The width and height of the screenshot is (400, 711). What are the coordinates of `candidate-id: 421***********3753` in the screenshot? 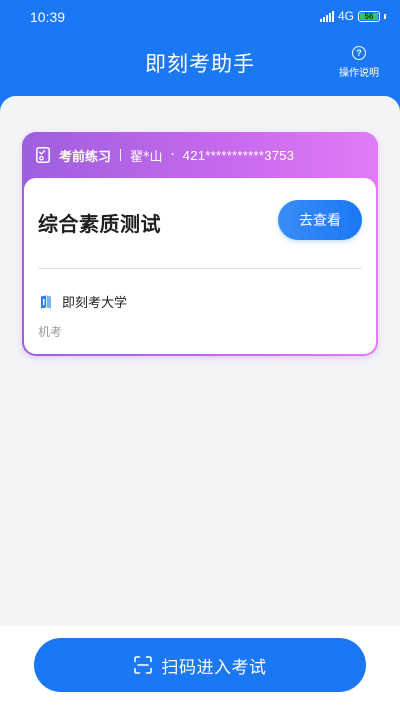 It's located at (238, 155).